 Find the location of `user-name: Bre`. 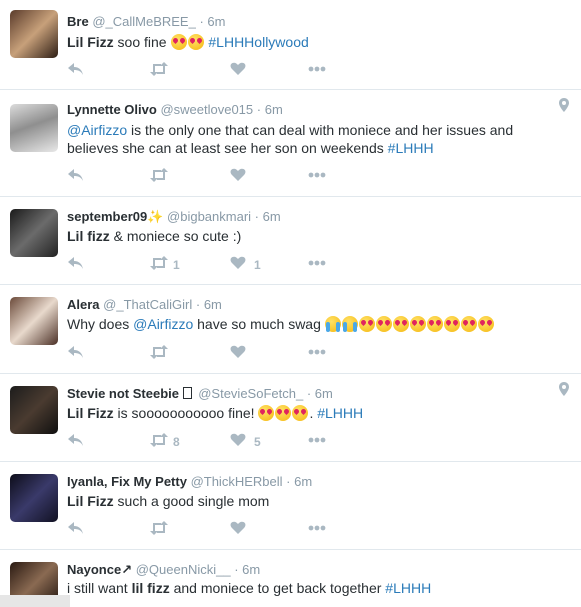

user-name: Bre is located at coordinates (78, 21).